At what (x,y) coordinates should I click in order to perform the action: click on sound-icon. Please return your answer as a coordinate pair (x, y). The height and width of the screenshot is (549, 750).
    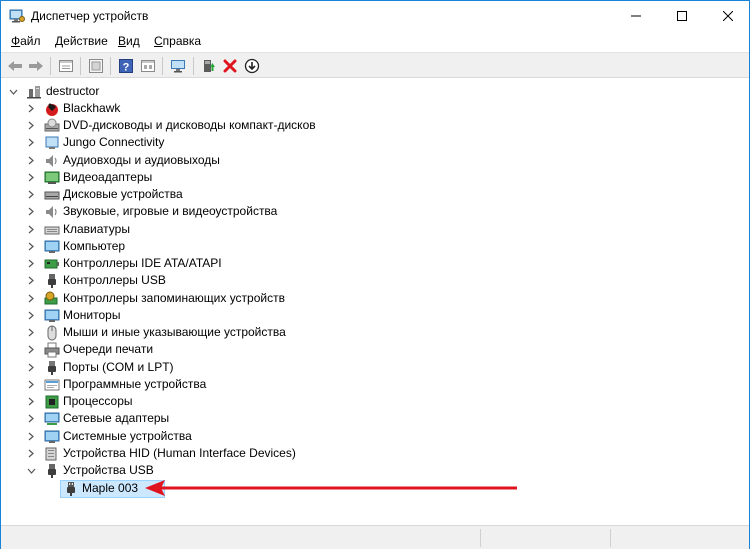
    Looking at the image, I should click on (52, 212).